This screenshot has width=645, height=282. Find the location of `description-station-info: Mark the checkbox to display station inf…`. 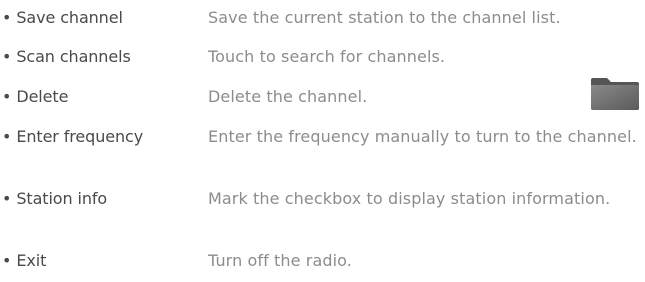

description-station-info: Mark the checkbox to display station inf… is located at coordinates (409, 198).